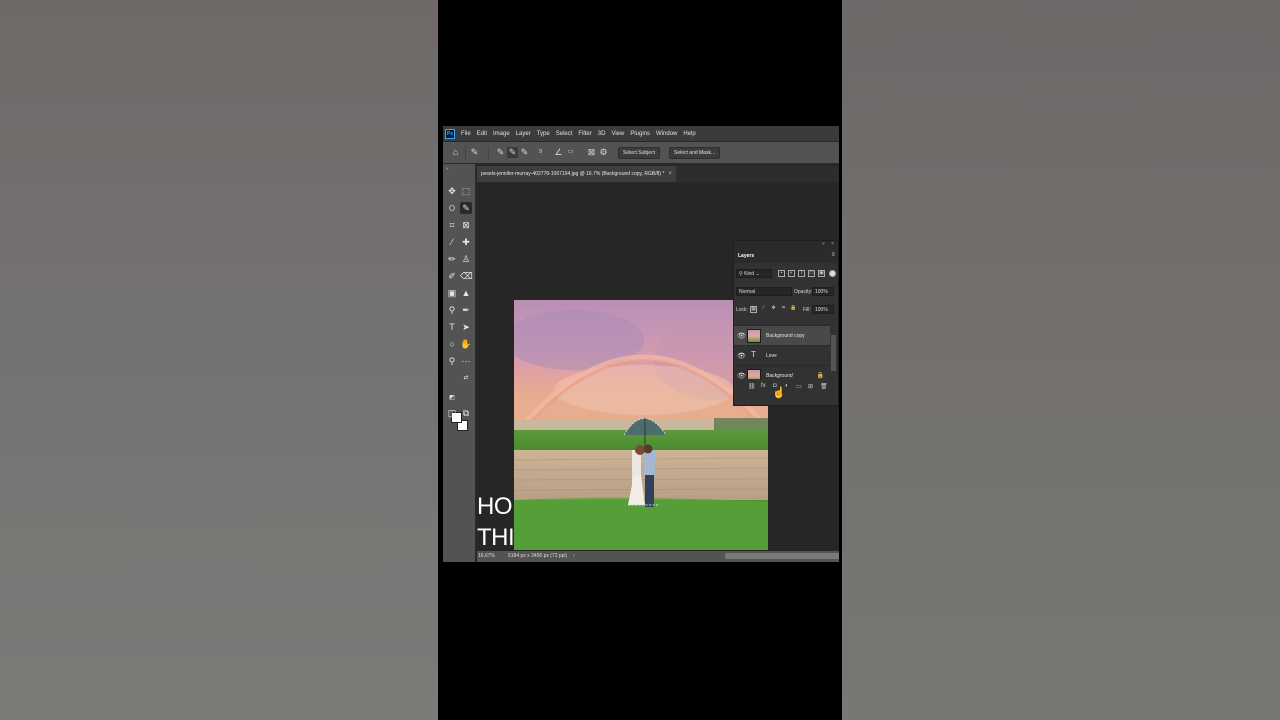  What do you see at coordinates (824, 386) in the screenshot?
I see `trash-icon: 🗑` at bounding box center [824, 386].